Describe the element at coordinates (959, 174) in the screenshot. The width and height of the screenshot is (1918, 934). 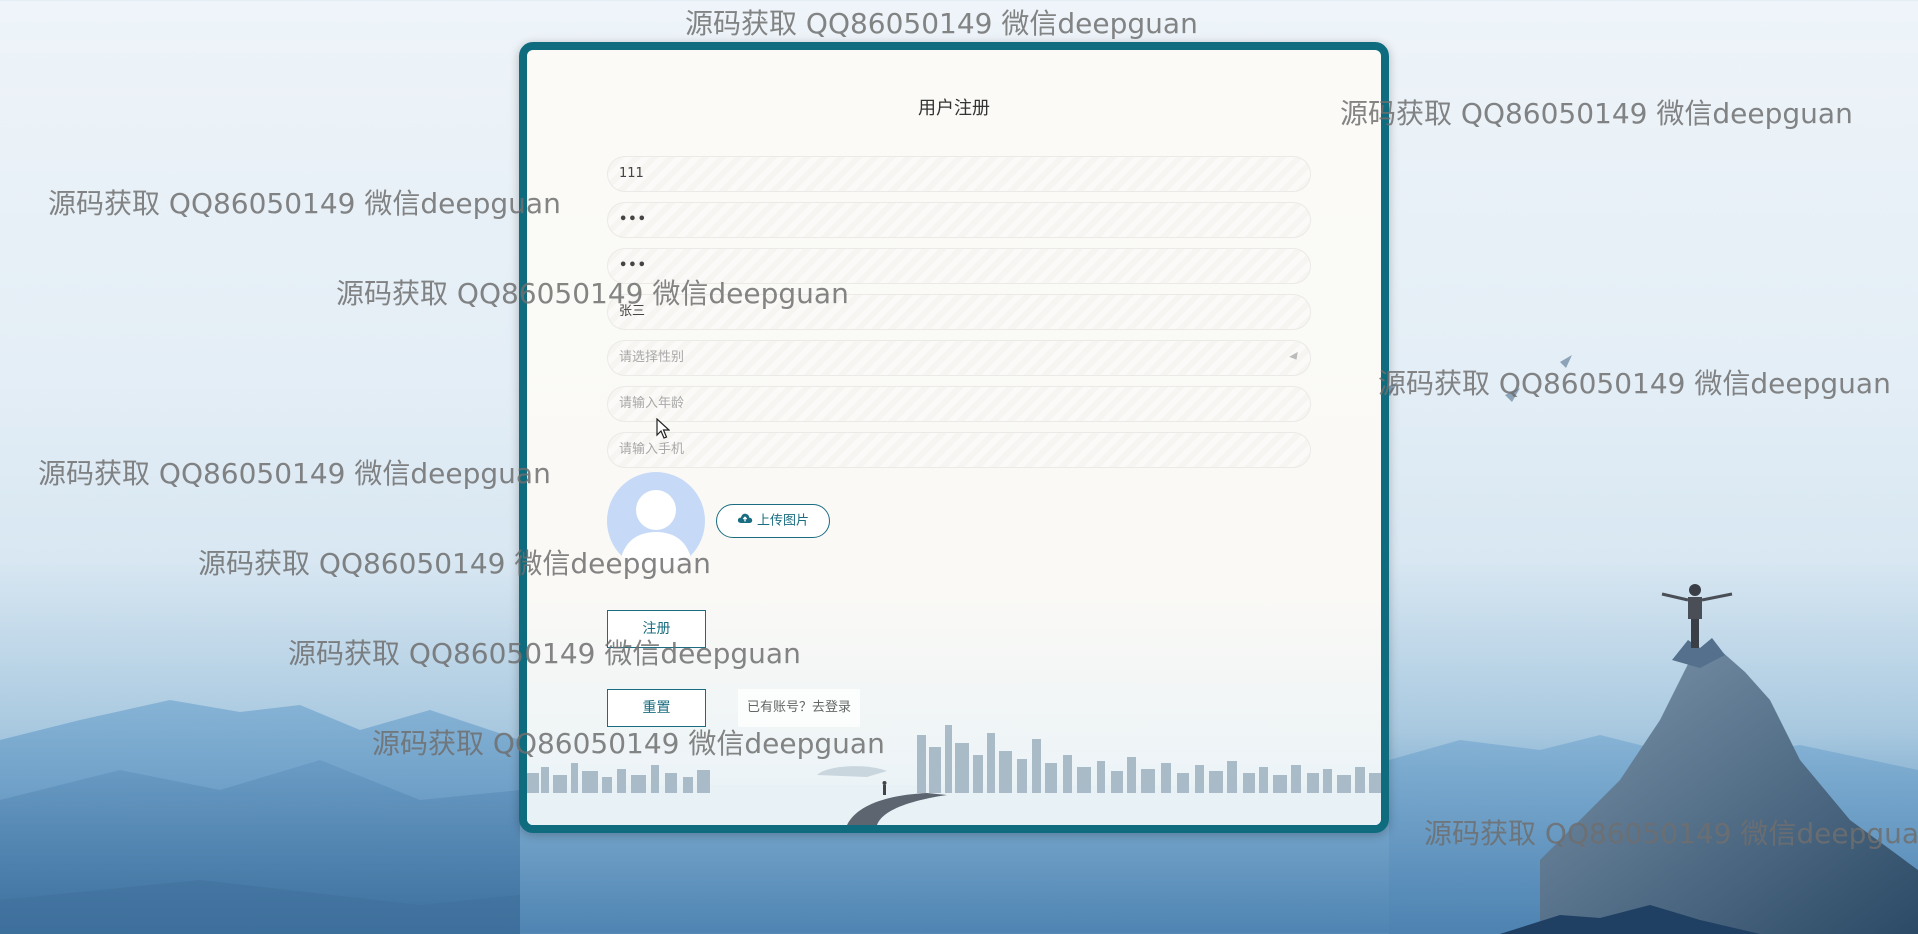
I see `username-input: 111` at that location.